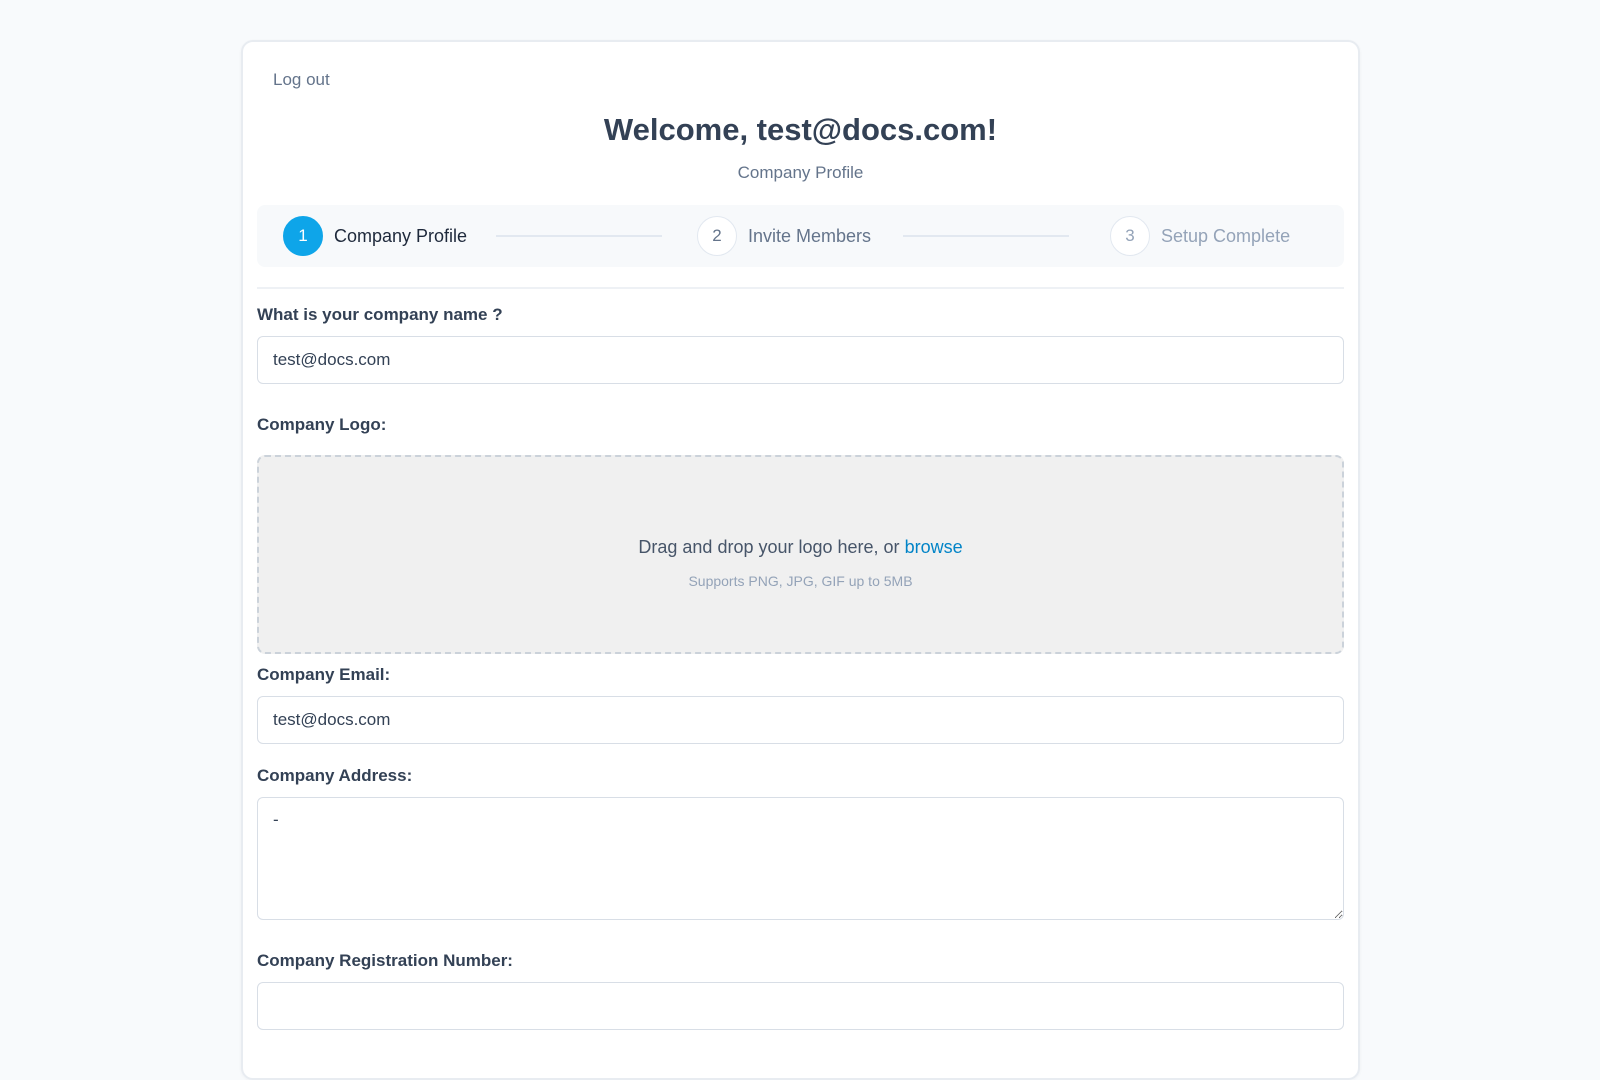  Describe the element at coordinates (934, 547) in the screenshot. I see `browse-link: browse` at that location.